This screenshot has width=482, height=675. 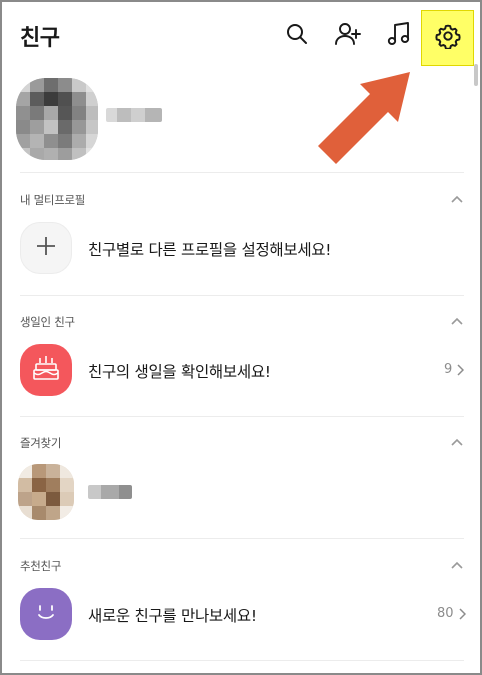 What do you see at coordinates (41, 566) in the screenshot?
I see `section-label-recommended: 추천친구` at bounding box center [41, 566].